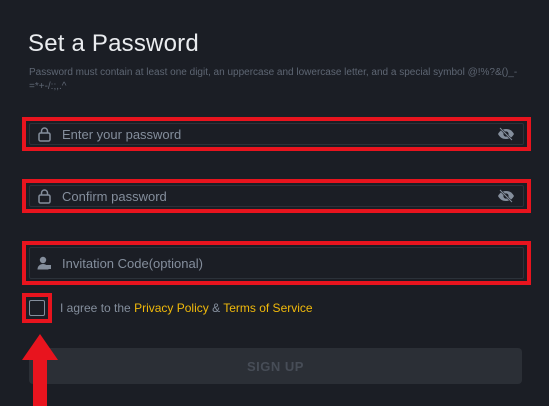 The height and width of the screenshot is (406, 549). Describe the element at coordinates (113, 43) in the screenshot. I see `page-title: Set a Password` at that location.